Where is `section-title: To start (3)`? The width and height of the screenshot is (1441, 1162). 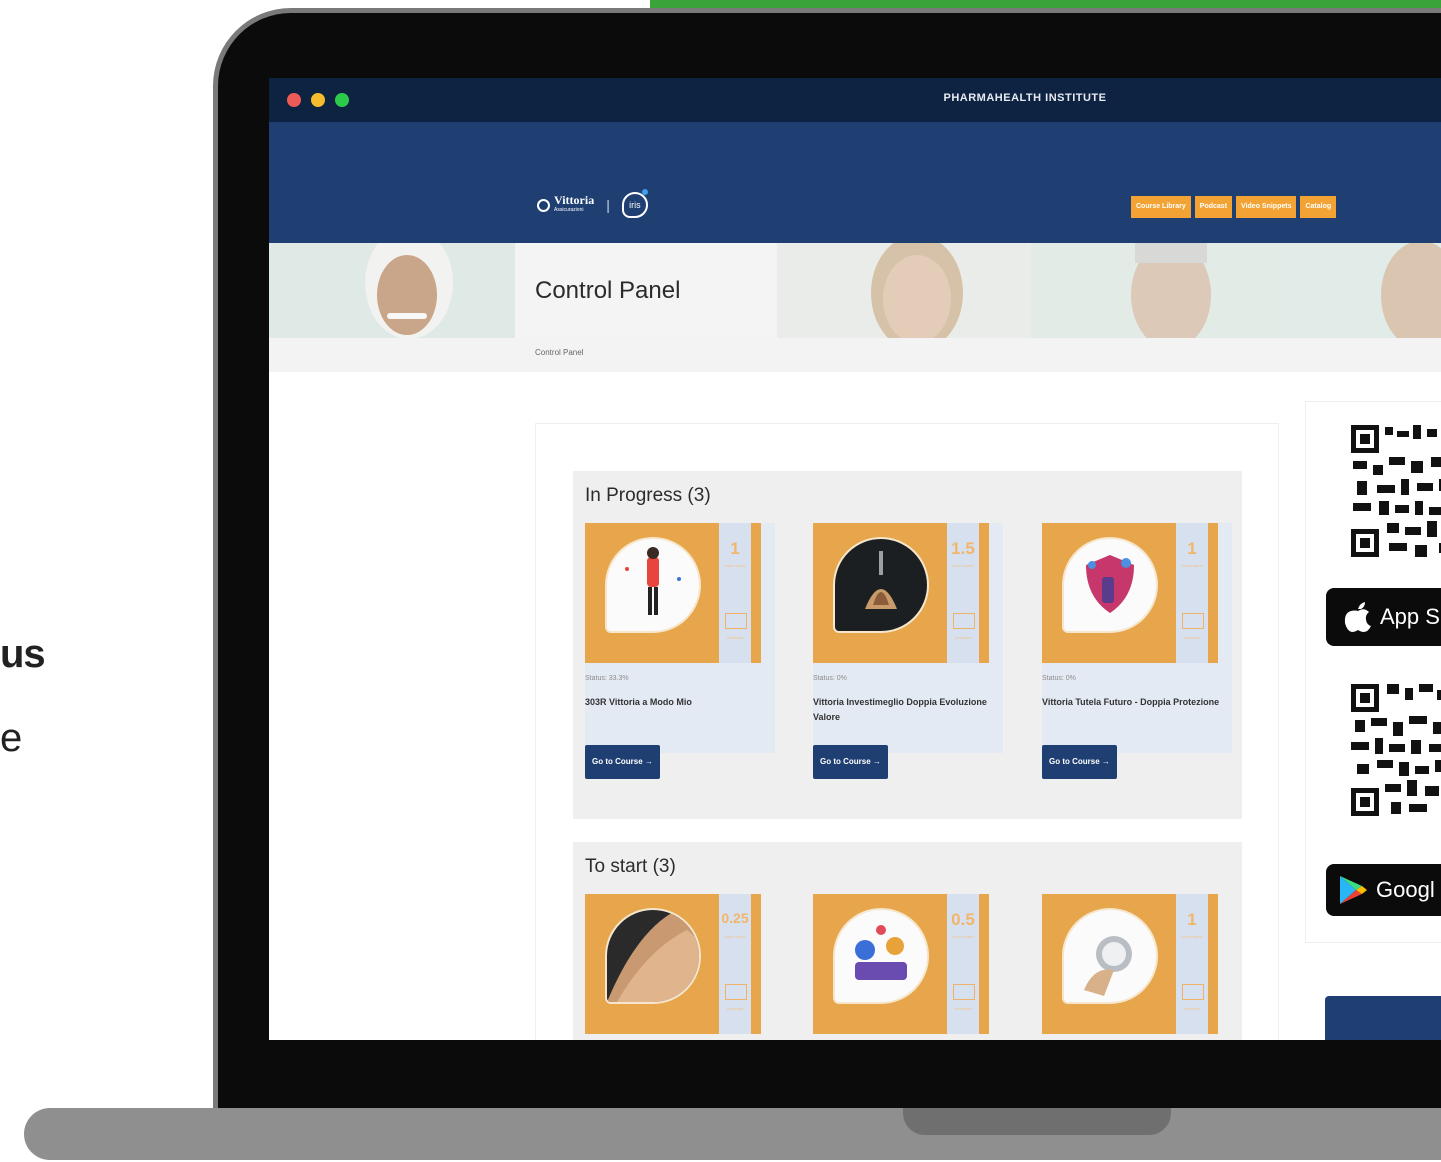
section-title: To start (3) is located at coordinates (630, 866).